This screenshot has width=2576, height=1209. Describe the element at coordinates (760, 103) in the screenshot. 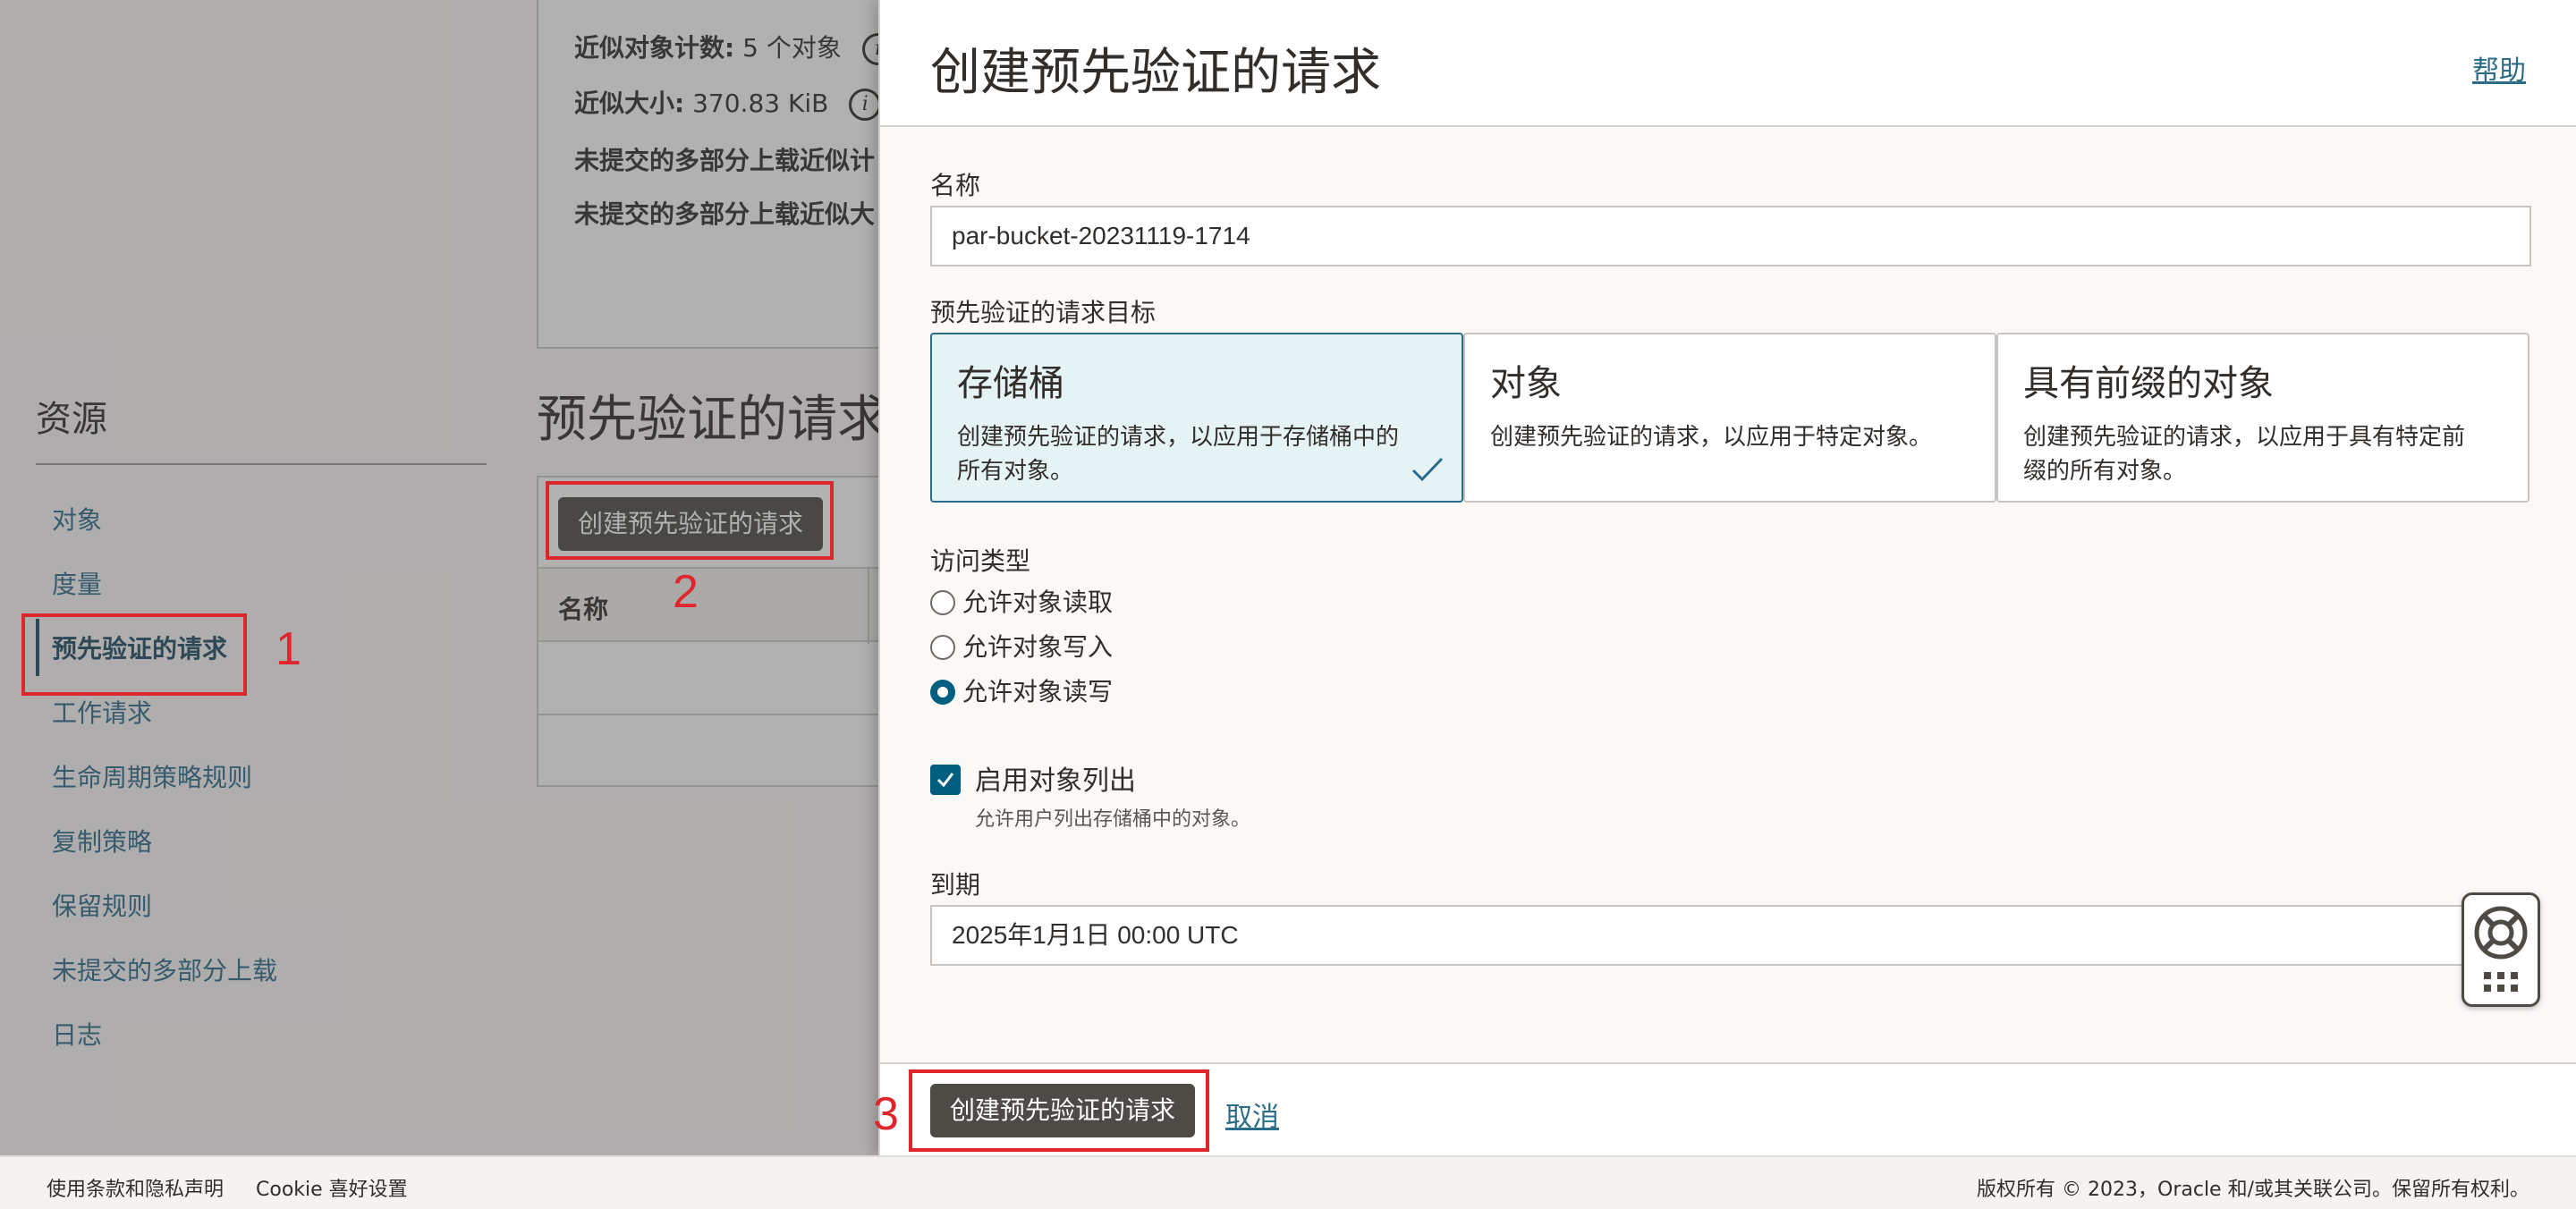

I see `approx-size-value: 370.83 KiB` at that location.